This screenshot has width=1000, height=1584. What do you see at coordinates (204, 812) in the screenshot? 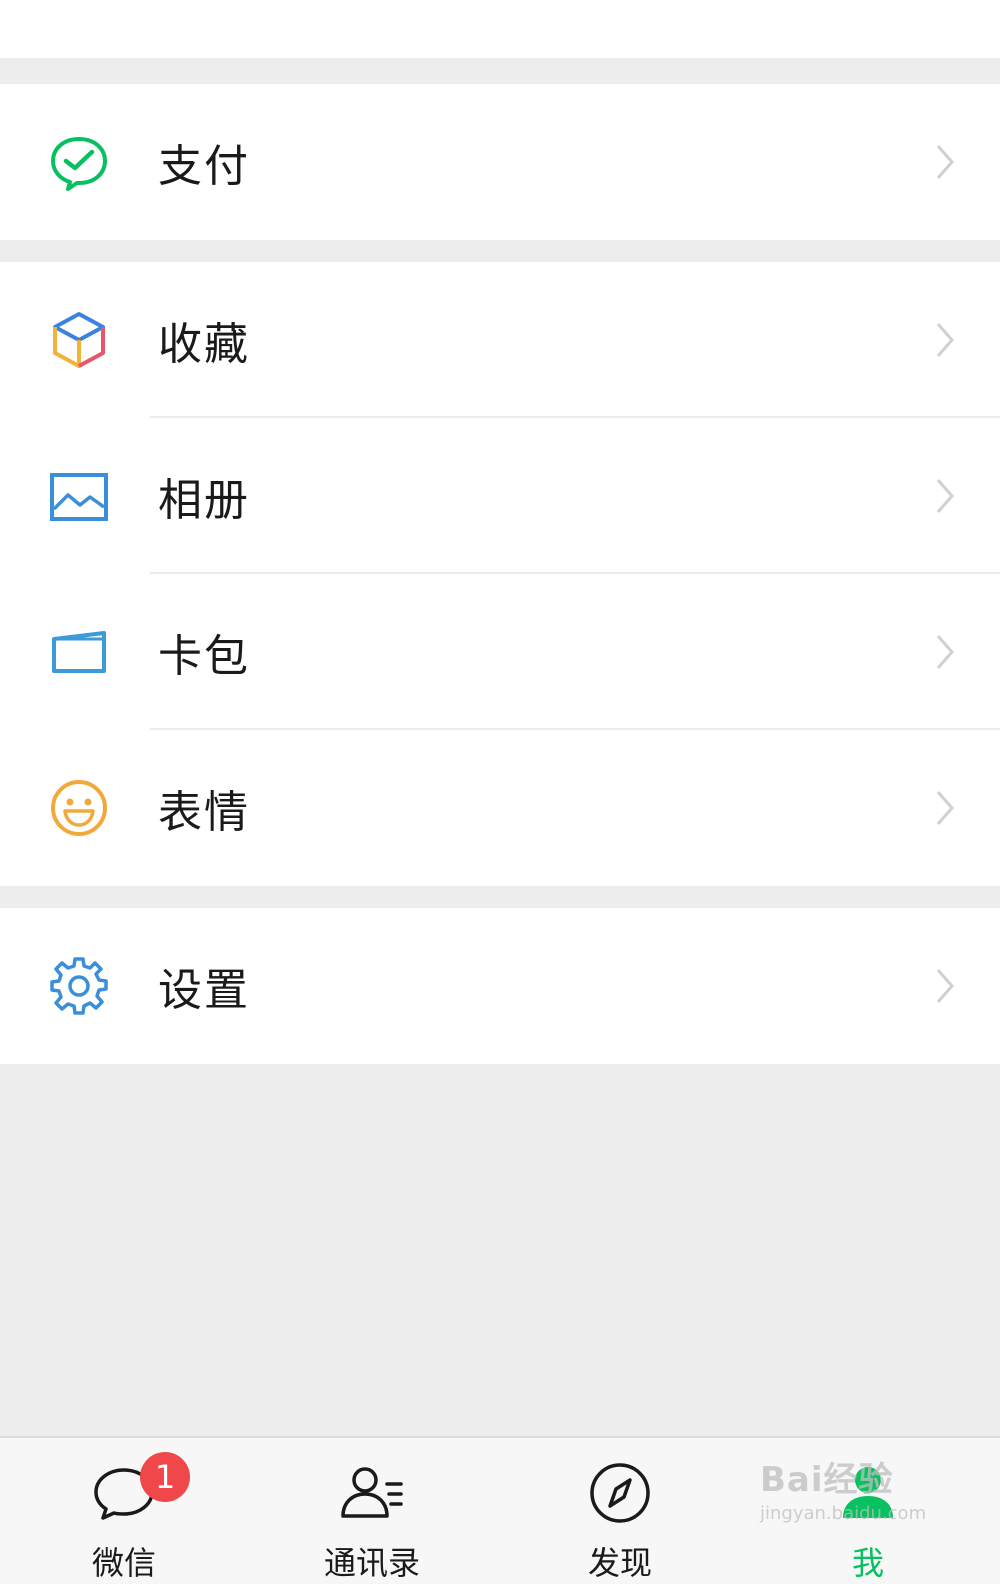
I see `menu-item-label: 表情` at bounding box center [204, 812].